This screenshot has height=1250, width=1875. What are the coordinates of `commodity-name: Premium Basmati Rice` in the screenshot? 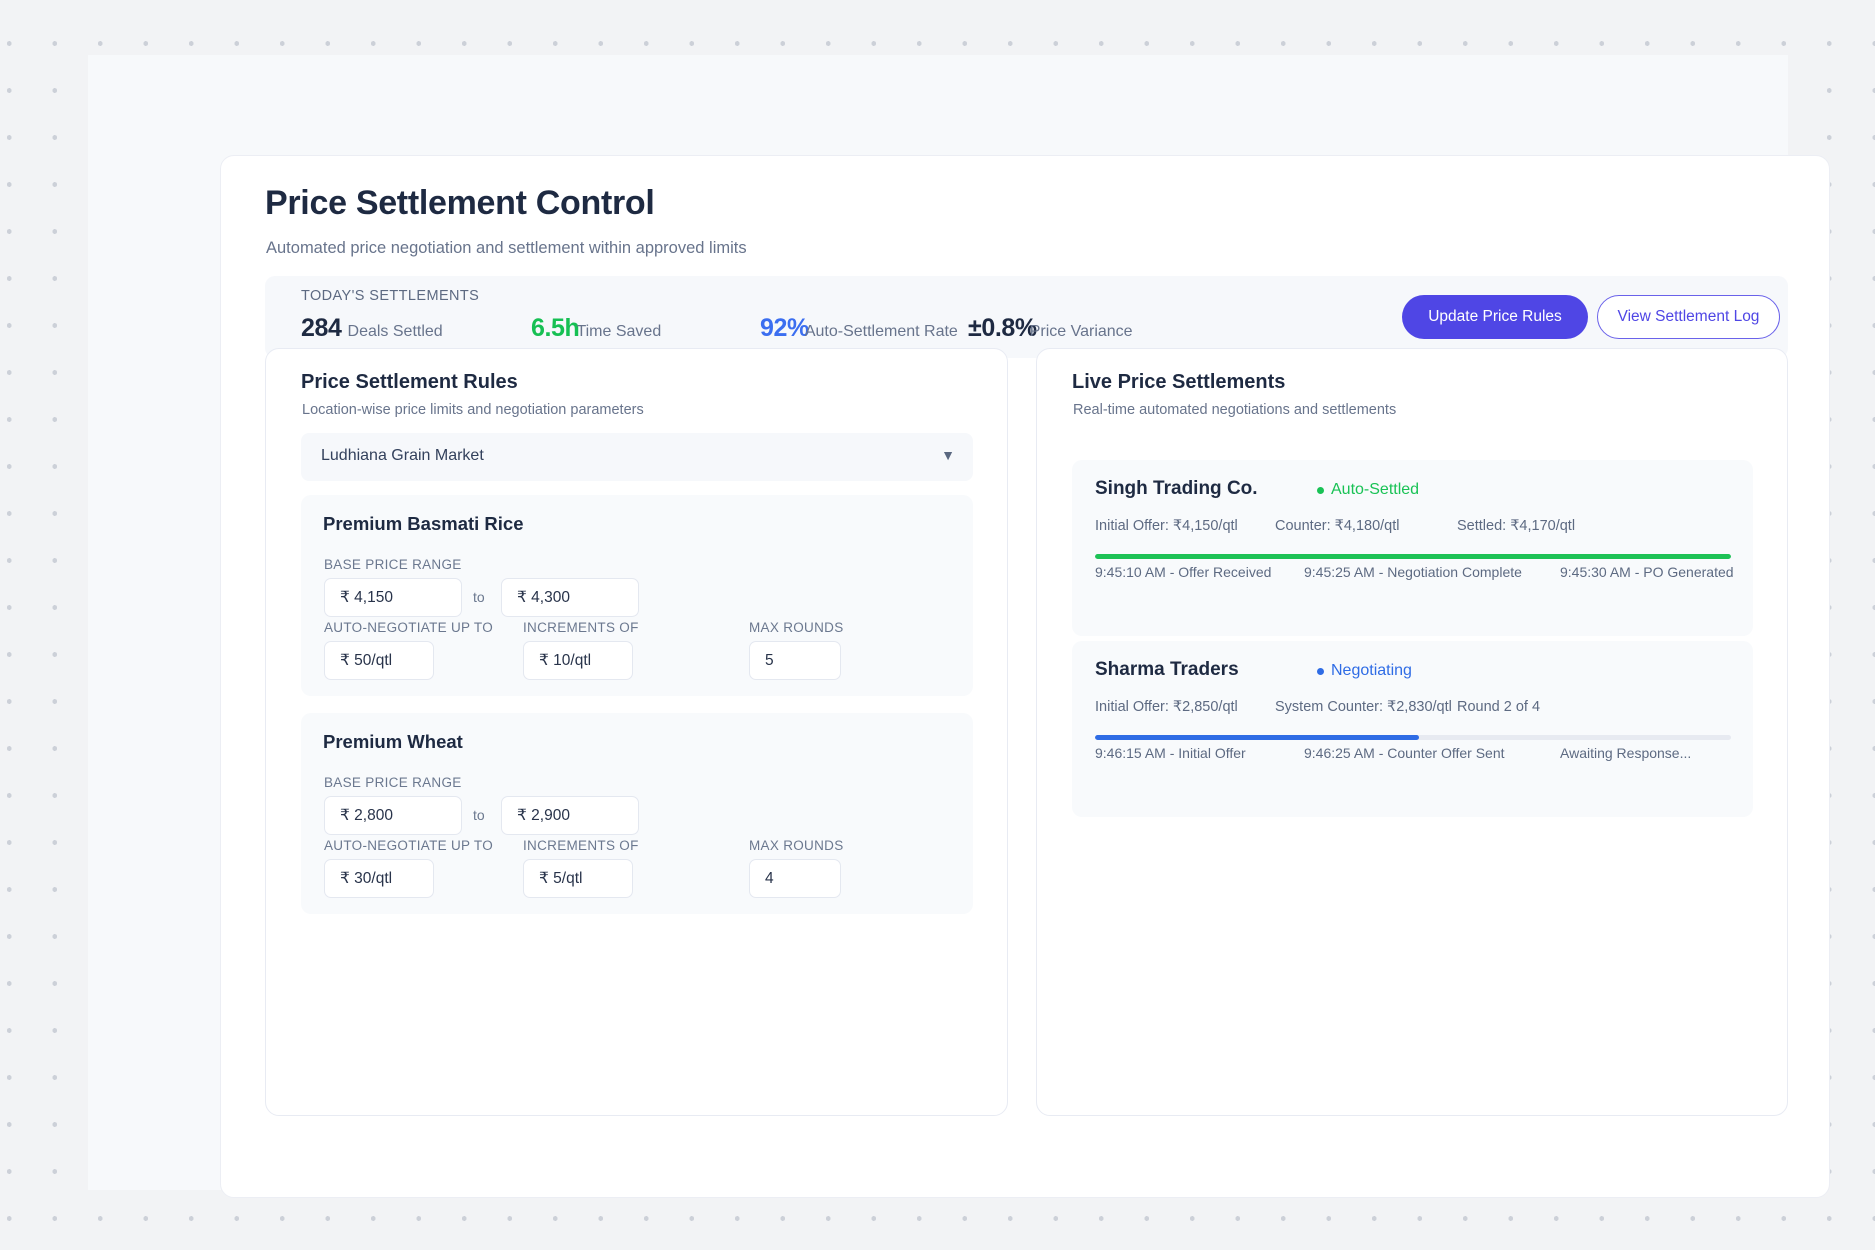 It's located at (423, 523).